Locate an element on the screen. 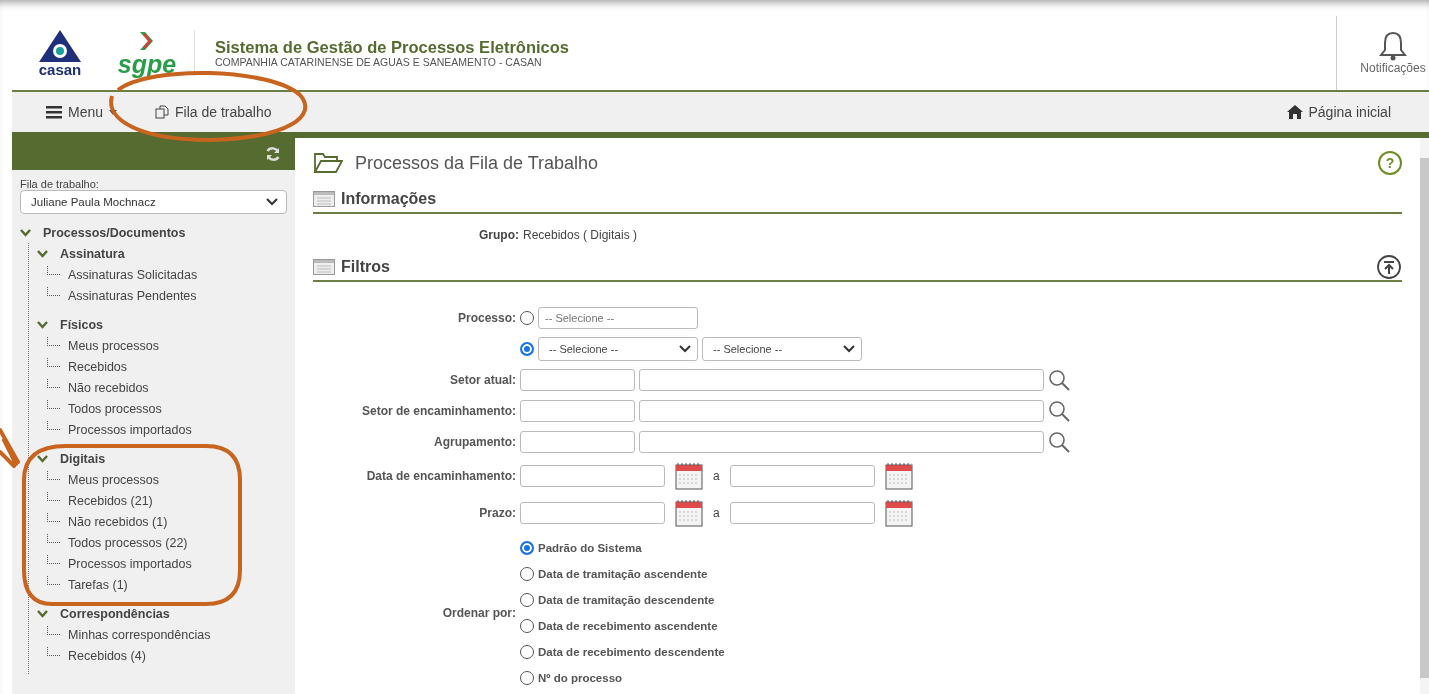 This screenshot has height=694, width=1429. notifications-button: Notificações is located at coordinates (1382, 53).